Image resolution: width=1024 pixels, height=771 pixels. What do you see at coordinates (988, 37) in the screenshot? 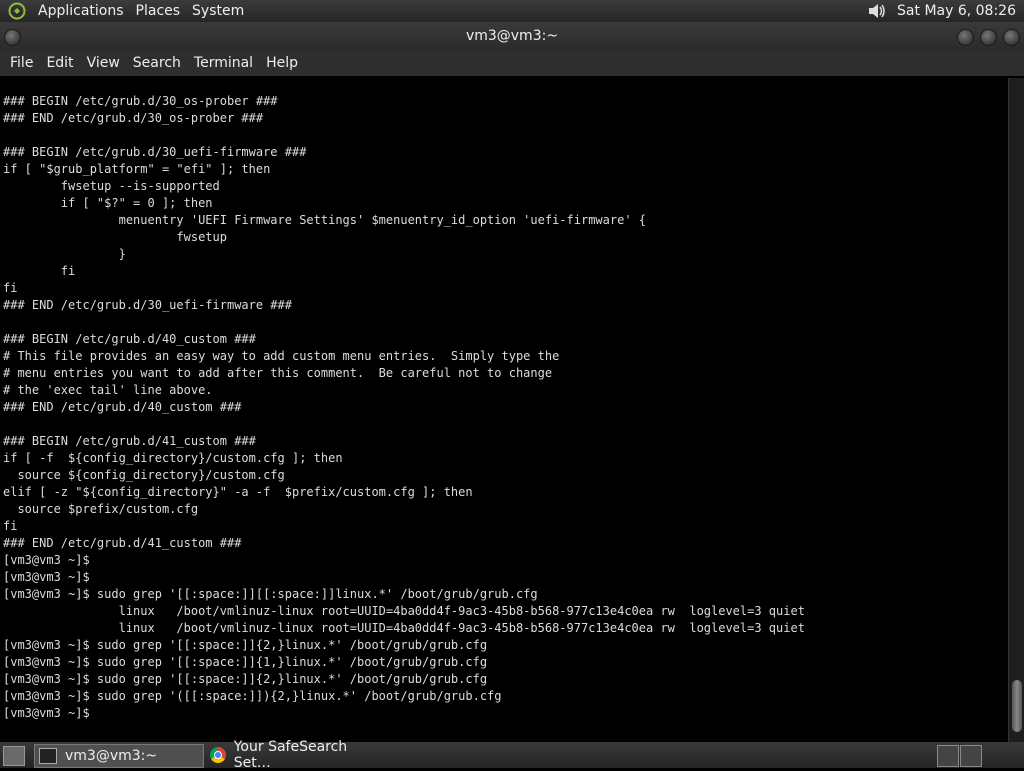
I see `maximize-button` at bounding box center [988, 37].